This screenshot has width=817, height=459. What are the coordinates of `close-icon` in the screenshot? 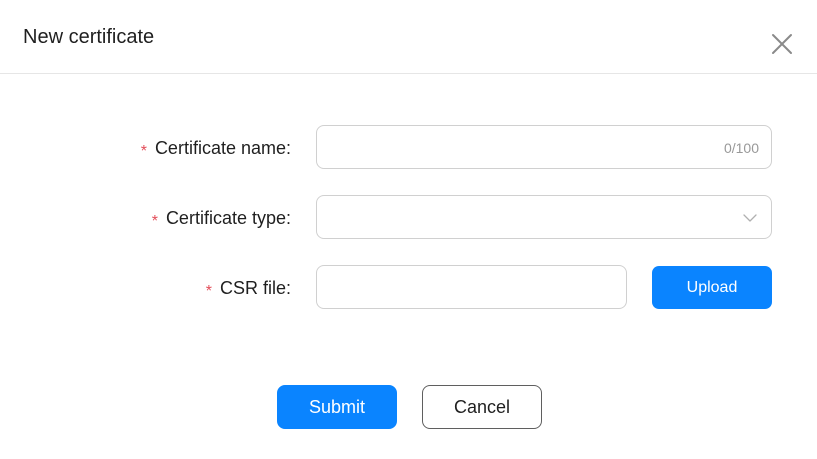 It's located at (782, 44).